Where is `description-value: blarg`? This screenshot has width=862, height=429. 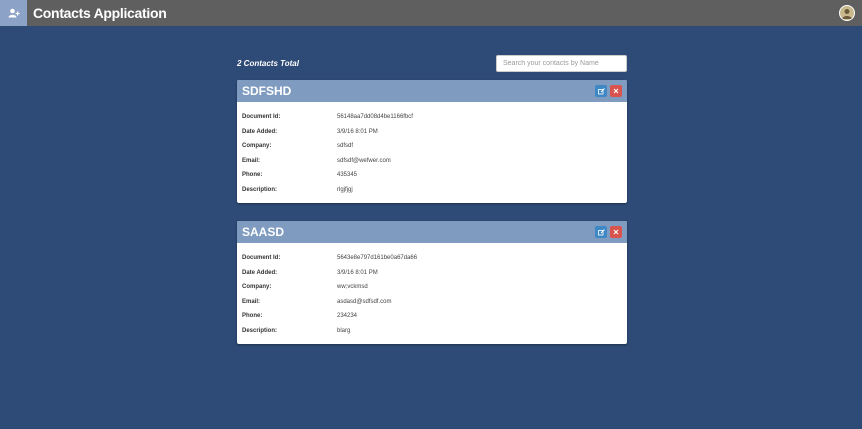 description-value: blarg is located at coordinates (344, 330).